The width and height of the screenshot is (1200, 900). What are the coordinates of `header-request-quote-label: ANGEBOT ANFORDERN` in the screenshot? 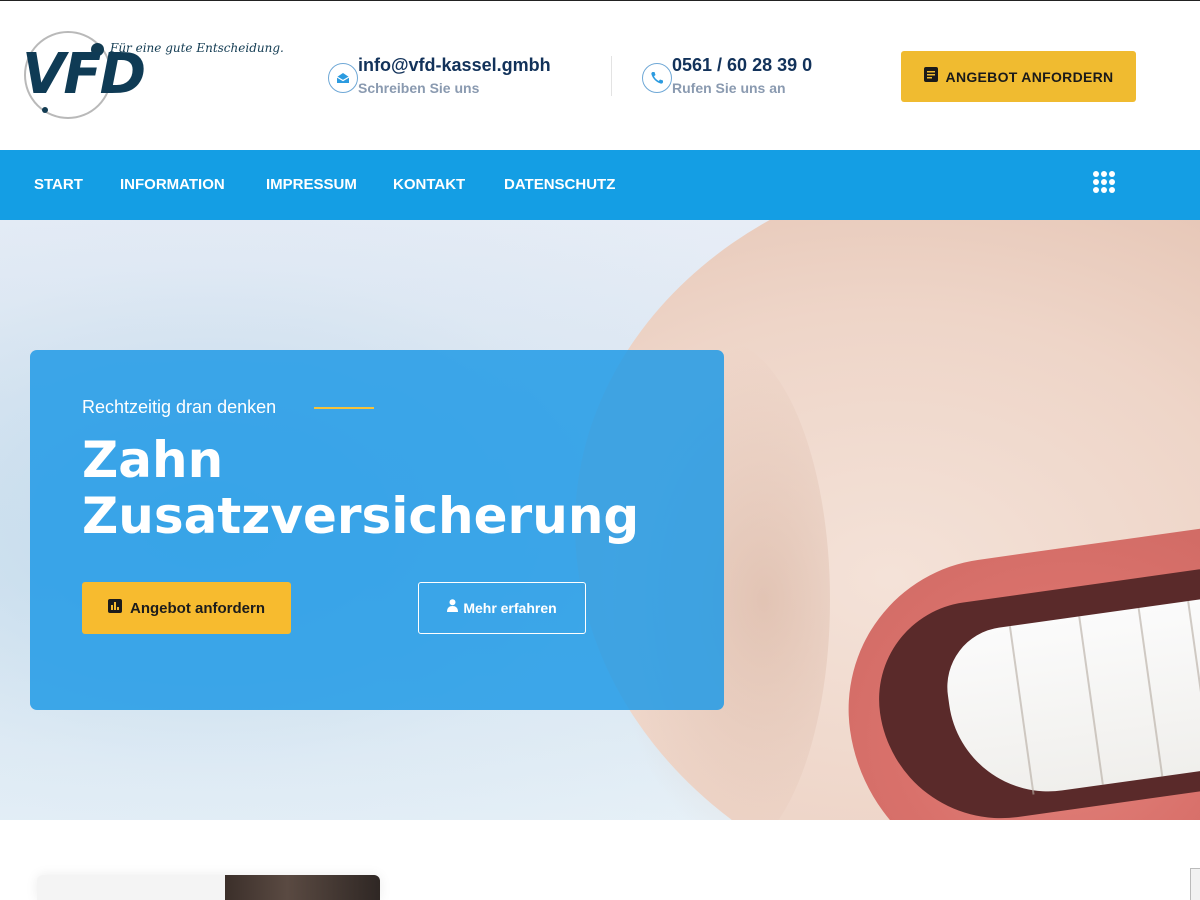 It's located at (1029, 76).